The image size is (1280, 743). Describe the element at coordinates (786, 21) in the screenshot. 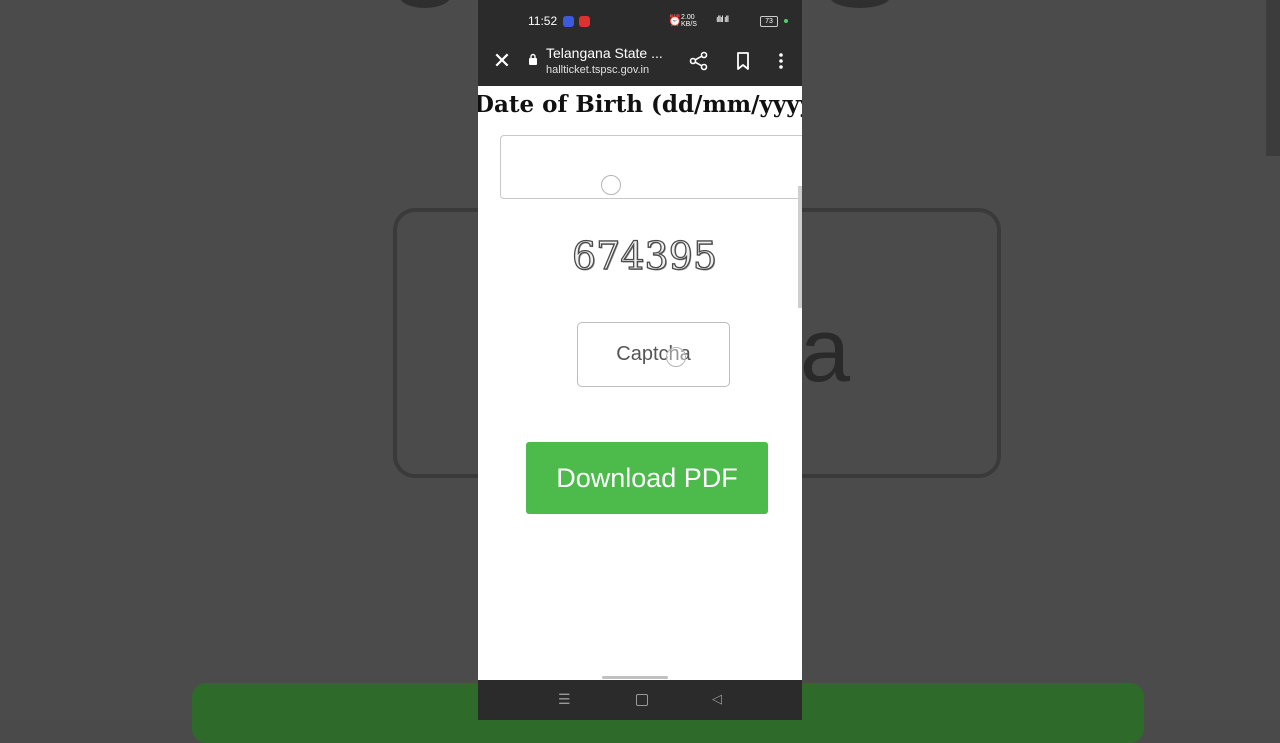

I see `privacy-dot-icon` at that location.